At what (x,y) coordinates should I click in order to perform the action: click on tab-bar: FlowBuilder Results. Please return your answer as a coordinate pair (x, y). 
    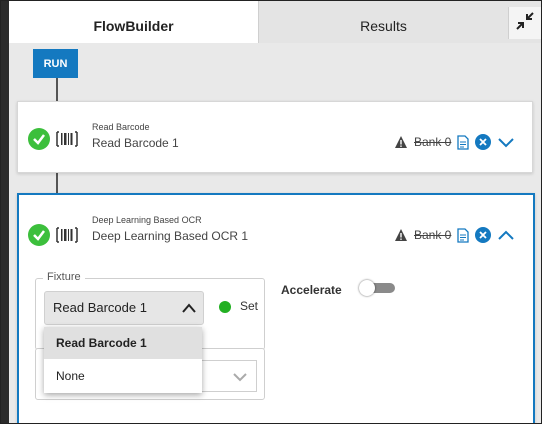
    Looking at the image, I should click on (275, 22).